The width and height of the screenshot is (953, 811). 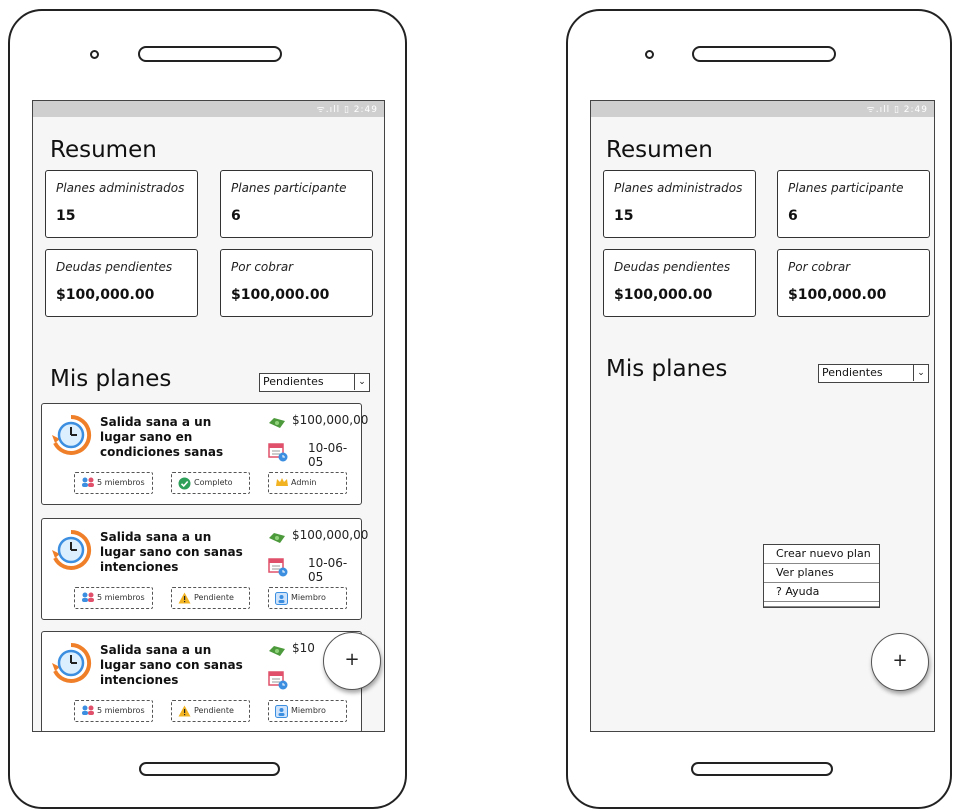 I want to click on role-tag: Admin, so click(x=307, y=483).